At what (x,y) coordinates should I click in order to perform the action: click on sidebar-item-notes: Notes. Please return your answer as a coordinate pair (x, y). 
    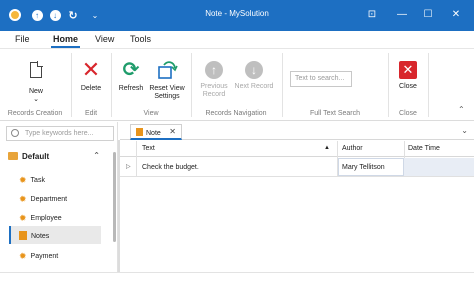
    Looking at the image, I should click on (55, 235).